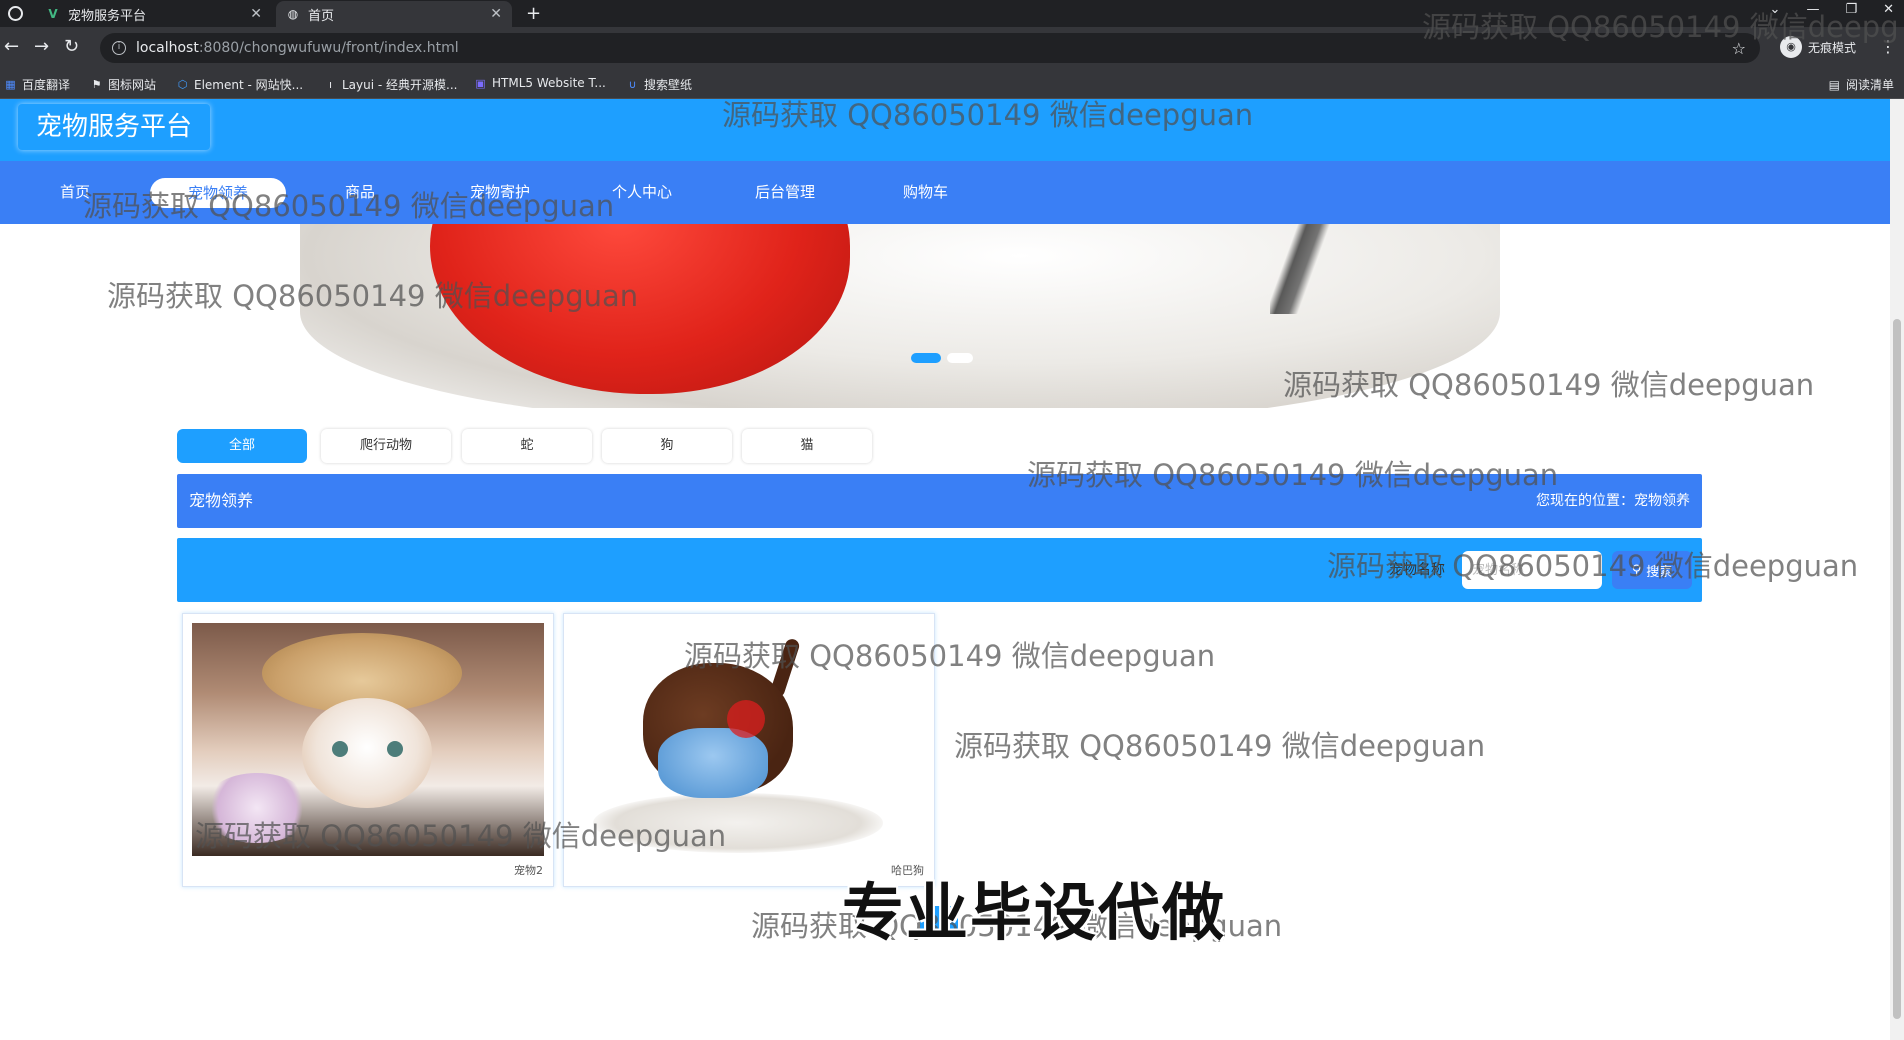  I want to click on search-button: ⚲ 搜索, so click(1652, 570).